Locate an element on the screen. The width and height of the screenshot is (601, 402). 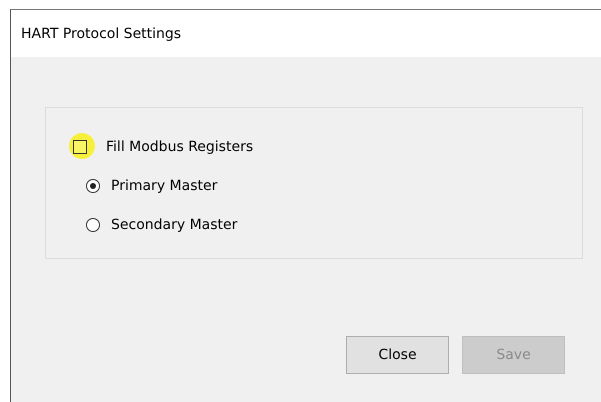
checkbox is located at coordinates (80, 147).